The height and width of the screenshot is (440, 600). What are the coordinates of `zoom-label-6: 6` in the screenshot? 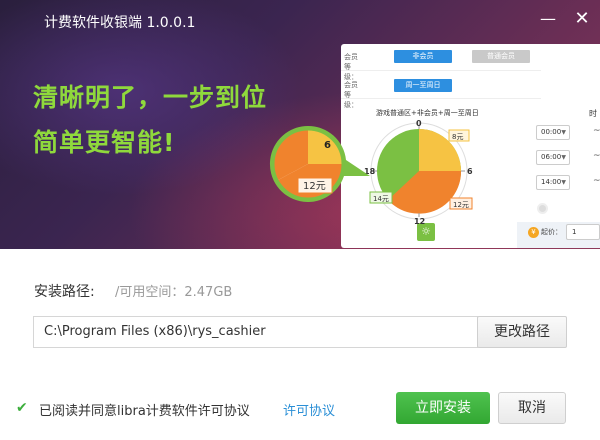 It's located at (327, 145).